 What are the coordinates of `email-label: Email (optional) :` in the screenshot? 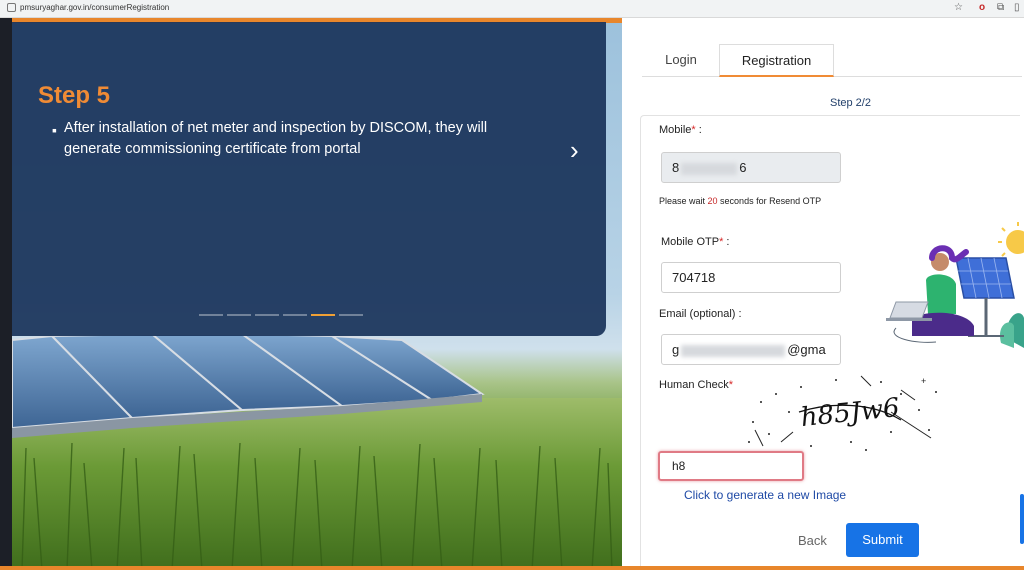 It's located at (700, 314).